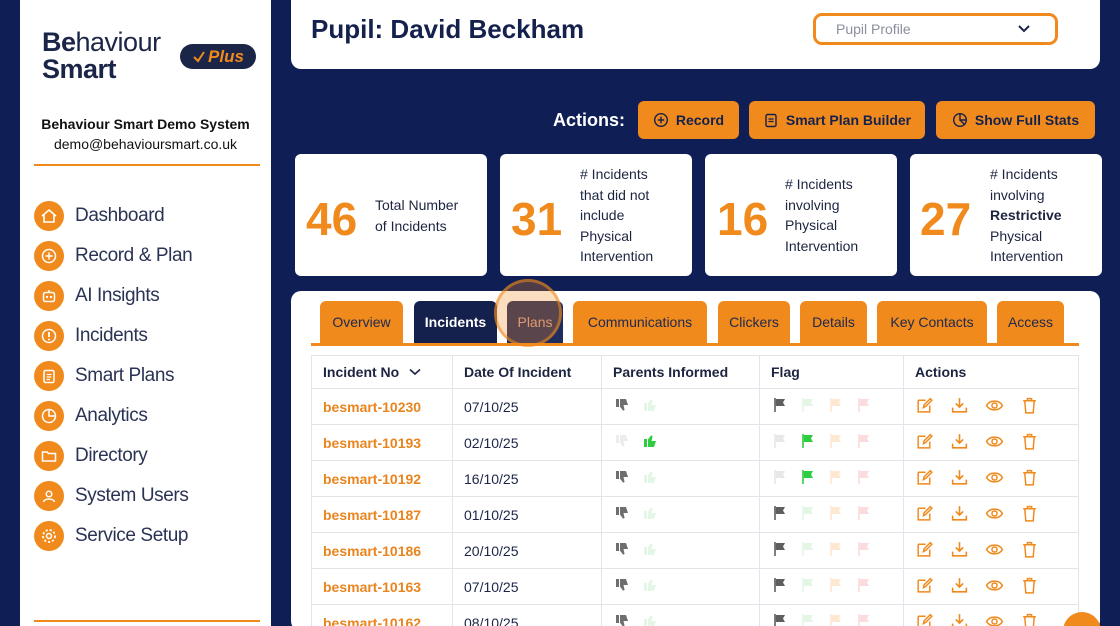 The width and height of the screenshot is (1120, 626). I want to click on sidebar-item-label: AI Insights, so click(117, 295).